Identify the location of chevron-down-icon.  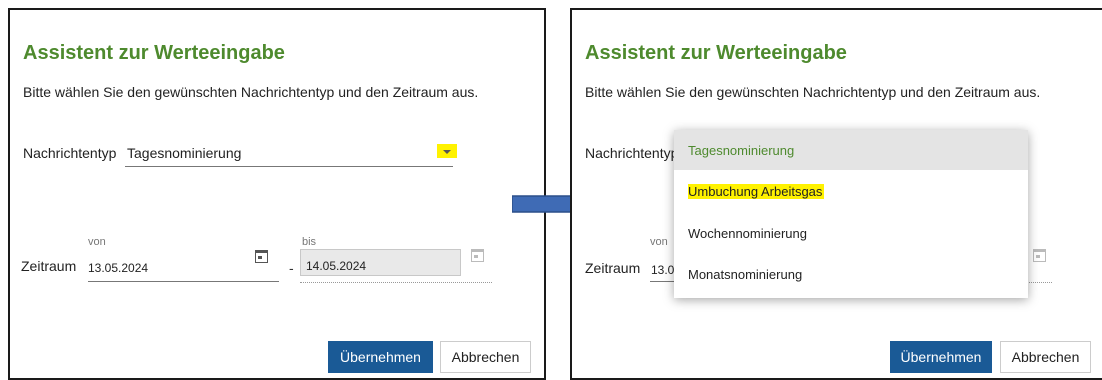
(447, 152).